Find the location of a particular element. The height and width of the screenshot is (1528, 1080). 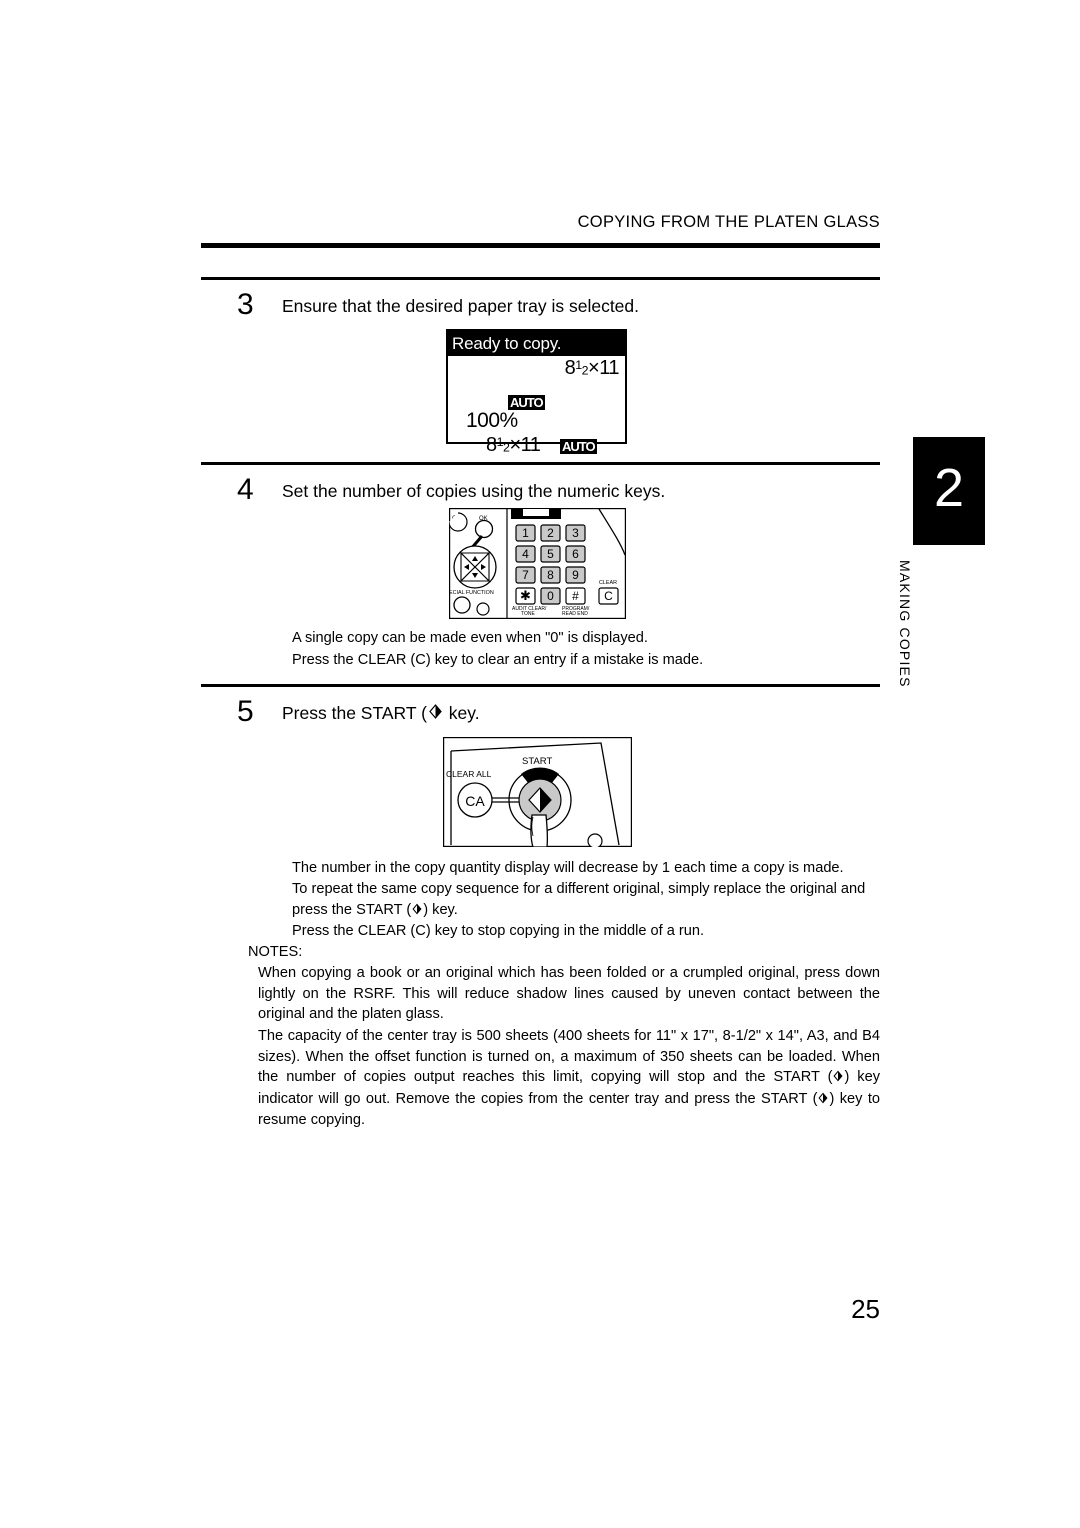

svg-text: READ END is located at coordinates (575, 614).